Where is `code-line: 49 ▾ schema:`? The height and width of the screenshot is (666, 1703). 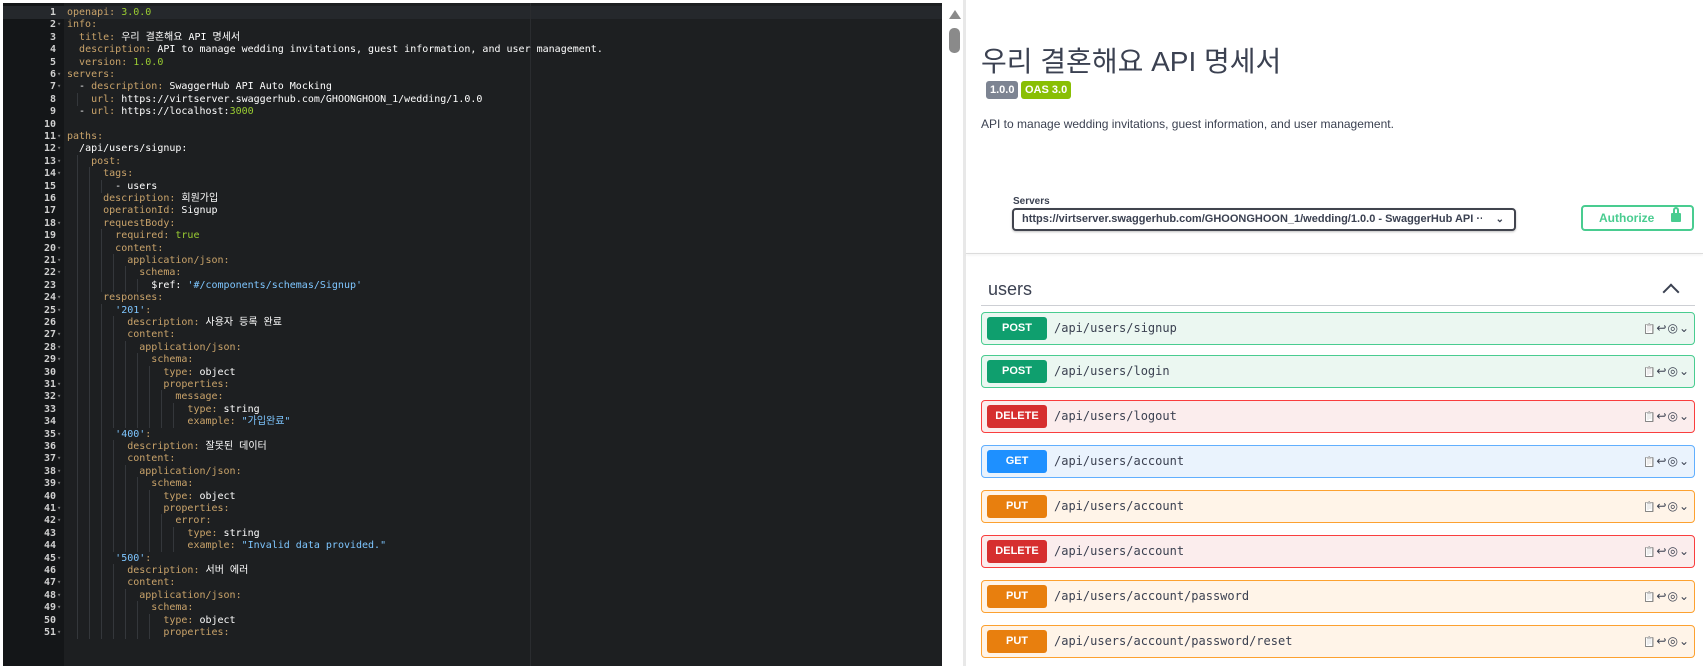
code-line: 49 ▾ schema: is located at coordinates (472, 608).